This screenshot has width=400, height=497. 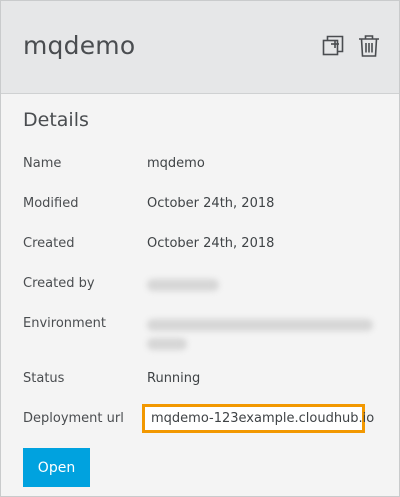 I want to click on open-button: Open, so click(x=56, y=467).